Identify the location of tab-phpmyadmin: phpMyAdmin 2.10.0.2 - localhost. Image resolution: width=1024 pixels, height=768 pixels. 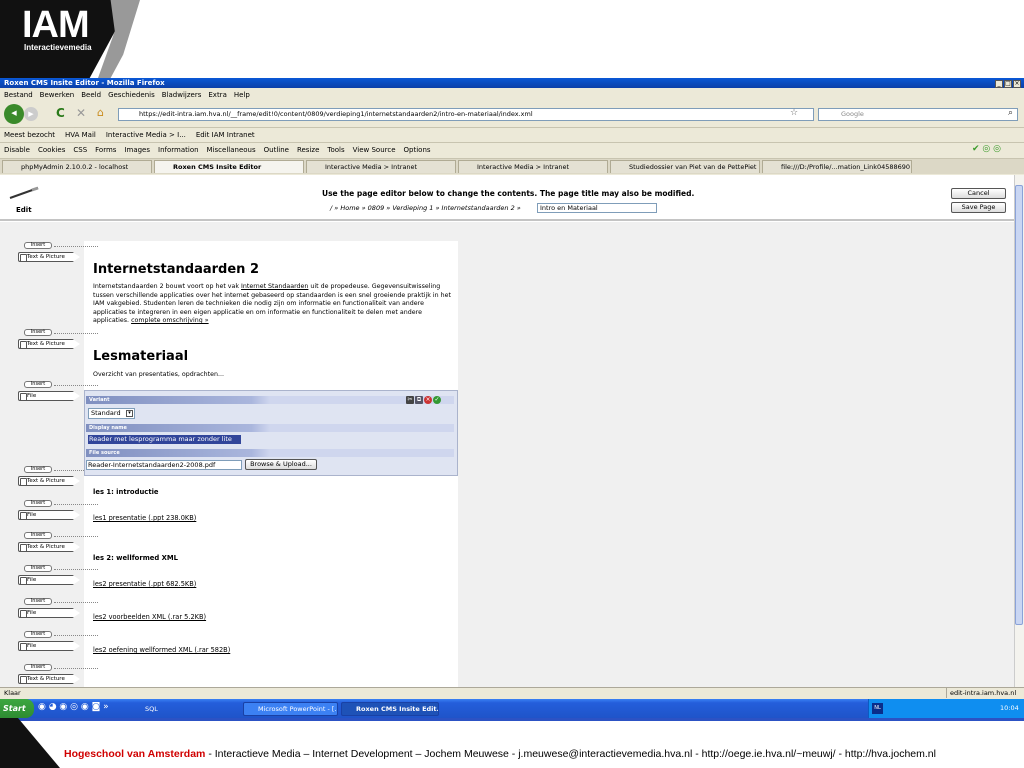
(77, 166).